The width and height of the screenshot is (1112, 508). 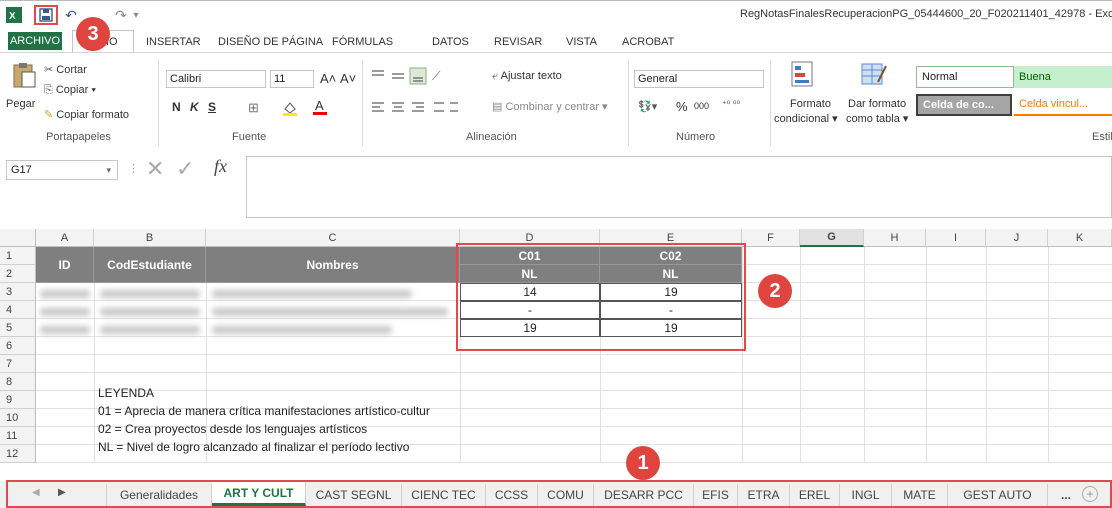 I want to click on select-all-corner, so click(x=18, y=238).